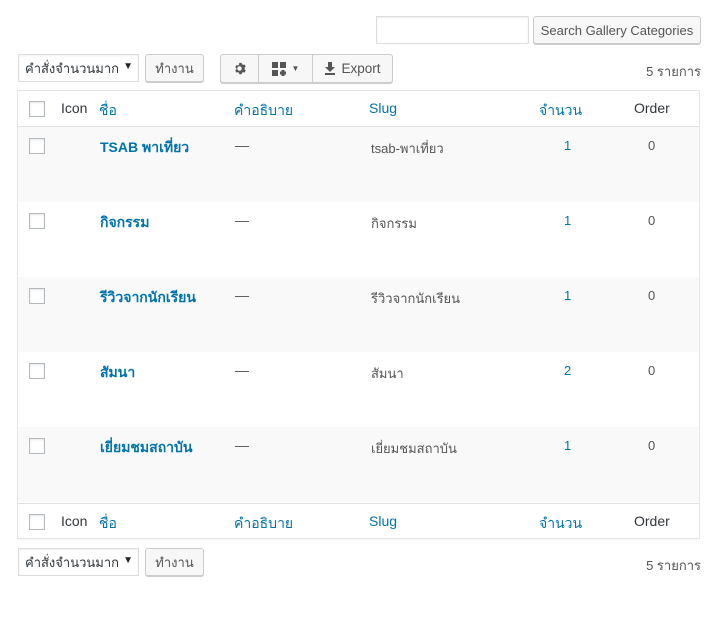  What do you see at coordinates (394, 223) in the screenshot?
I see `category-slug: กิจกรรม` at bounding box center [394, 223].